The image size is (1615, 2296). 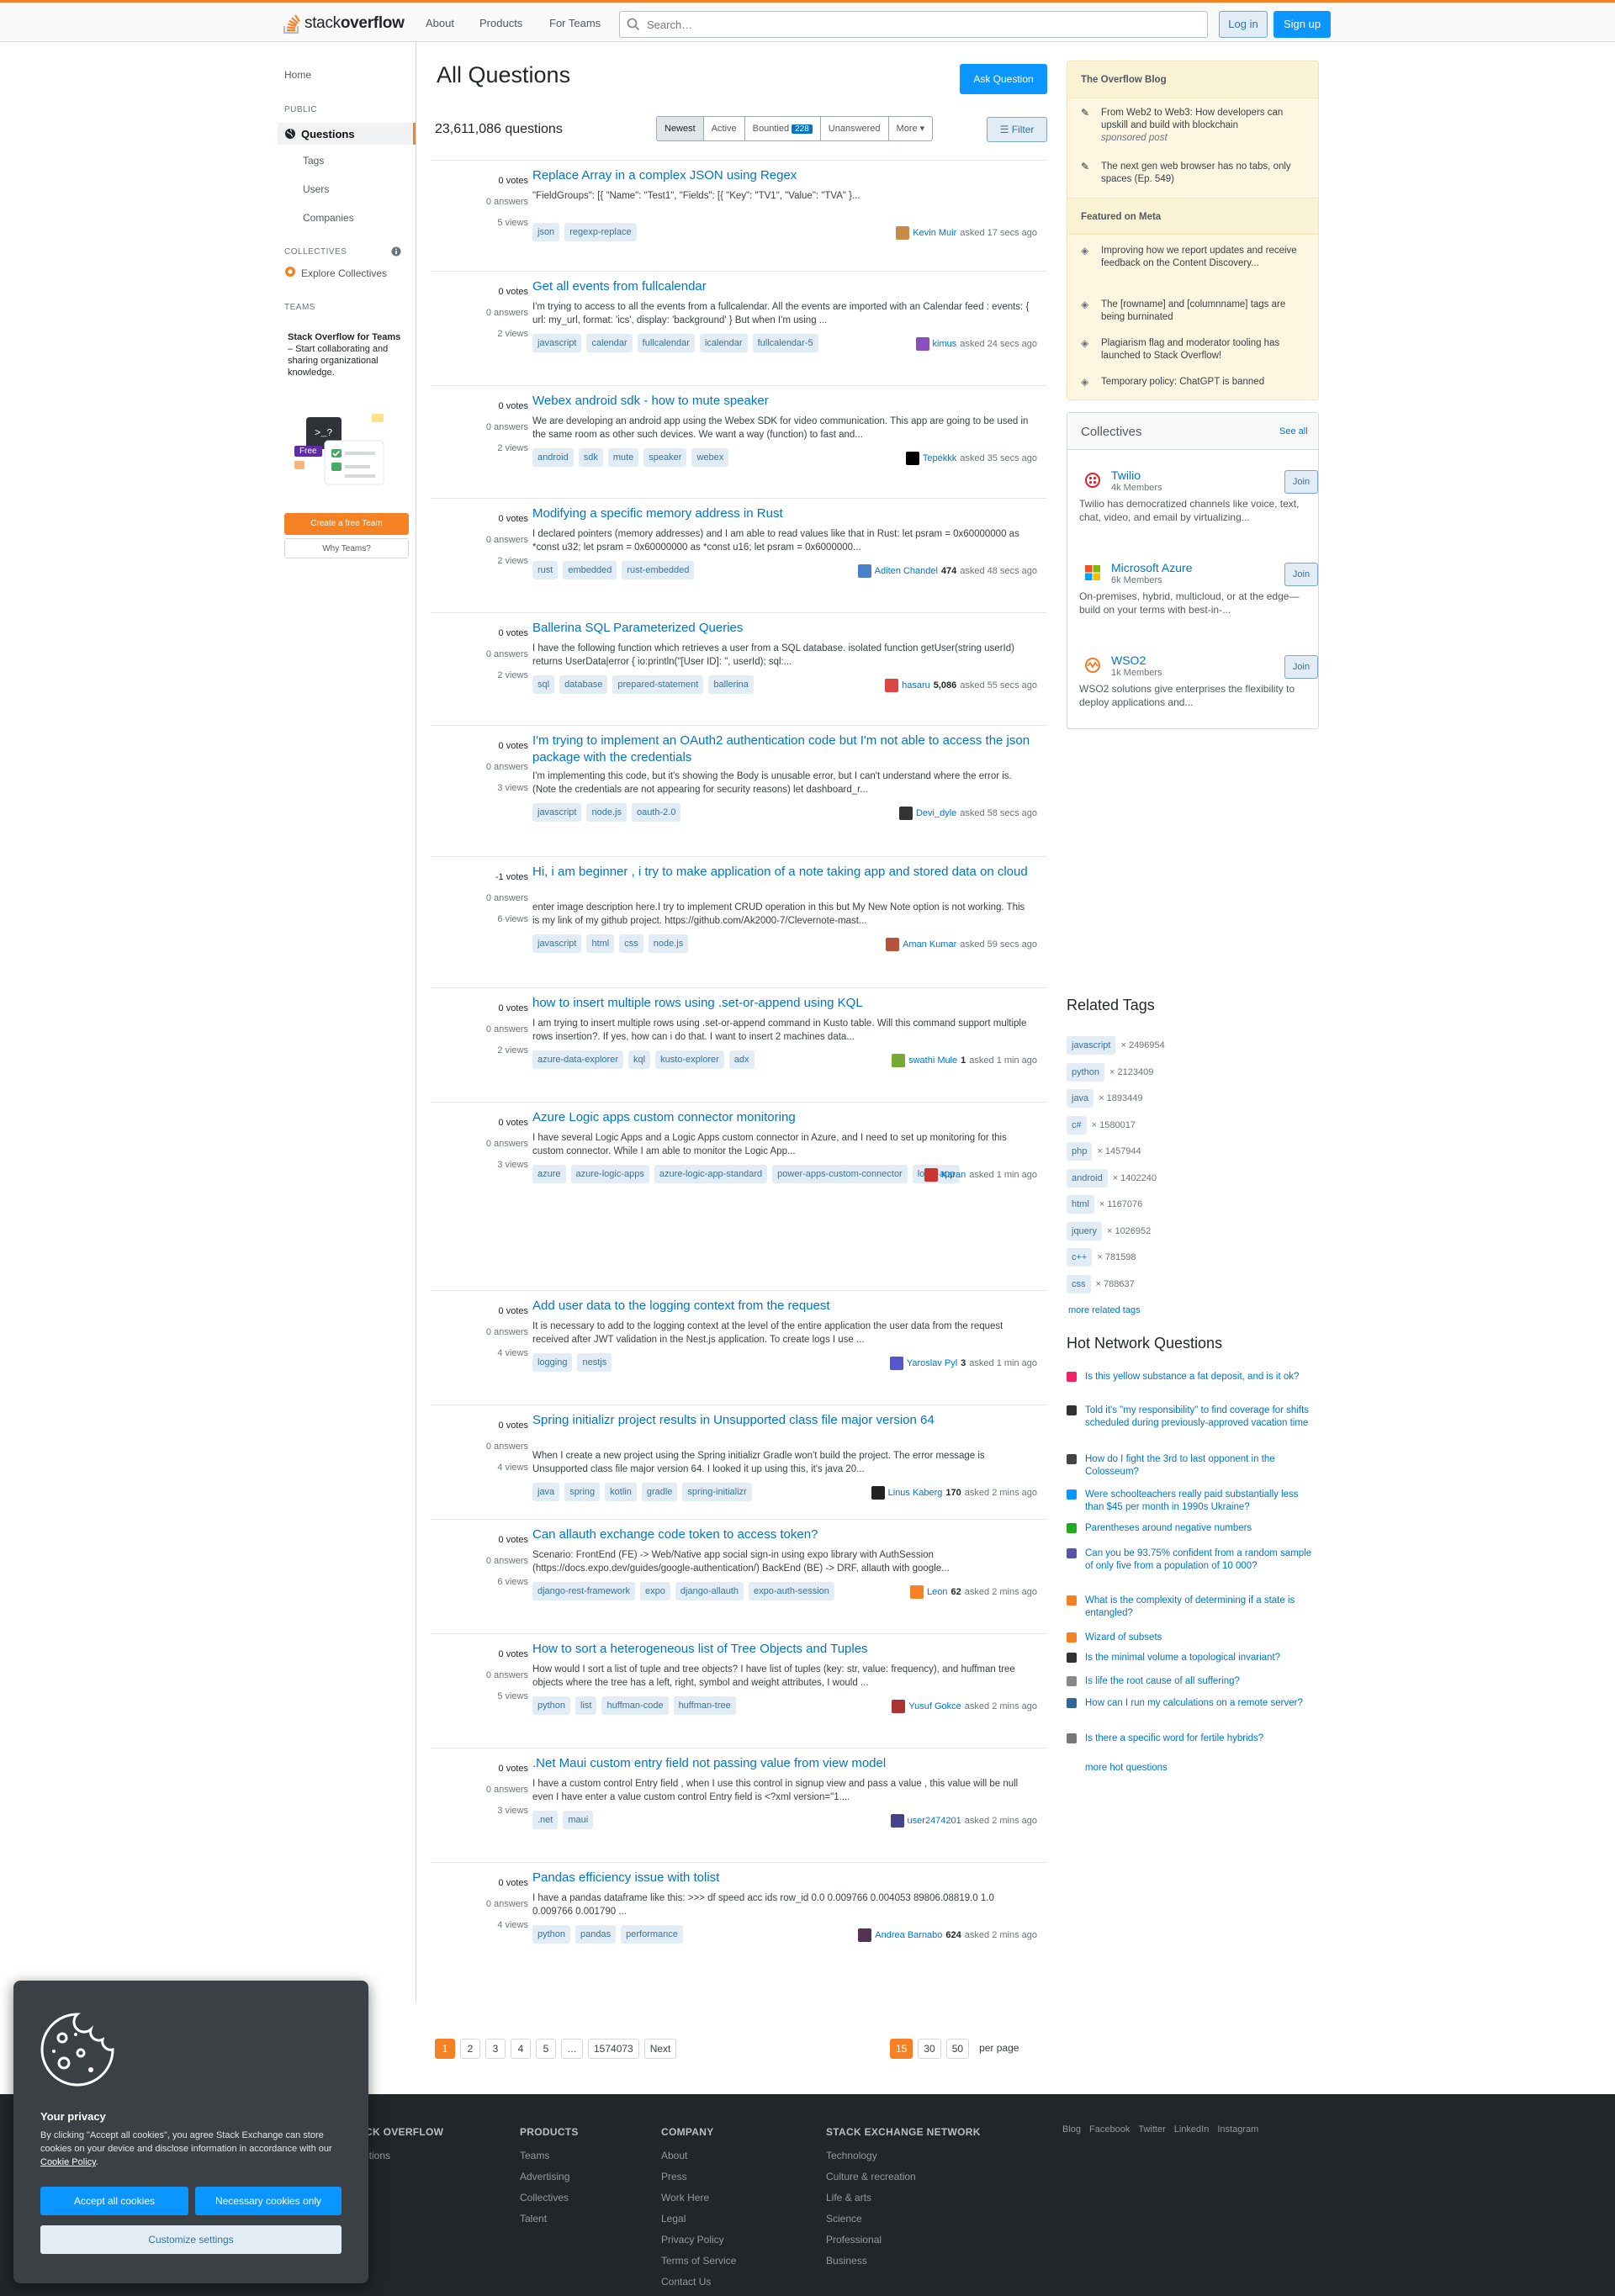 I want to click on social-link: Twitter, so click(x=1151, y=2129).